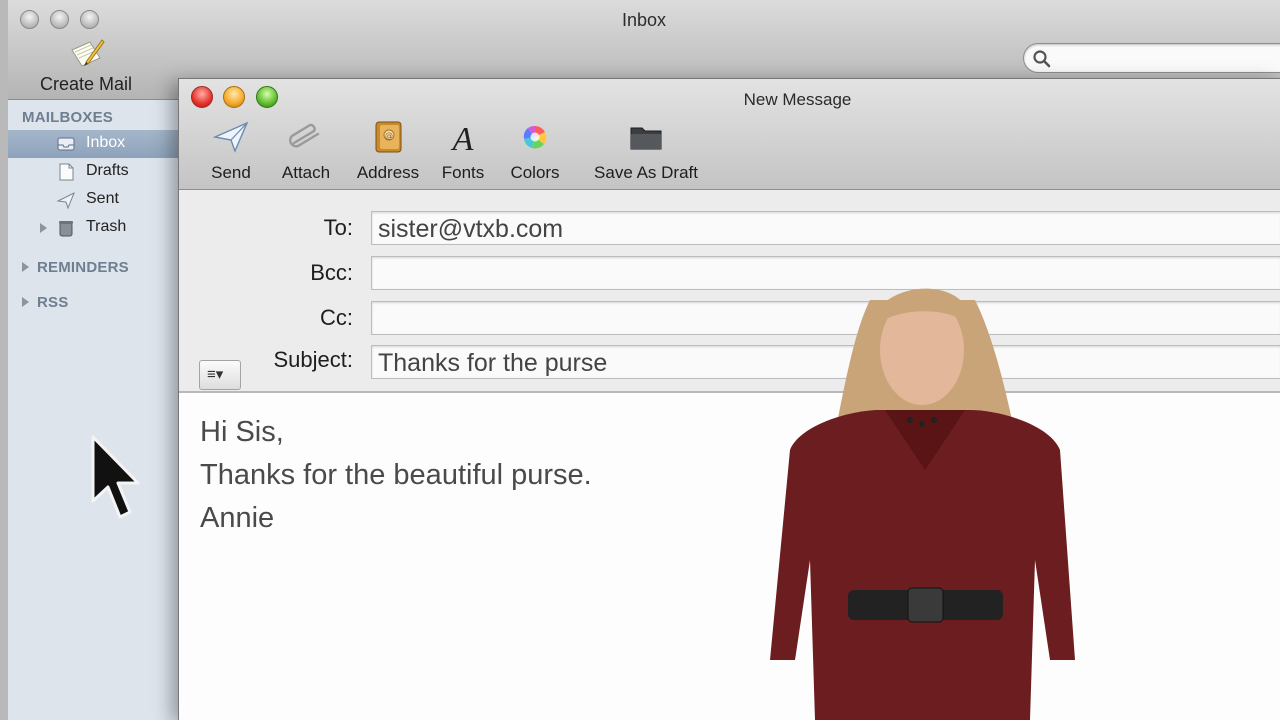 This screenshot has height=720, width=1280. I want to click on paperclip-icon, so click(304, 135).